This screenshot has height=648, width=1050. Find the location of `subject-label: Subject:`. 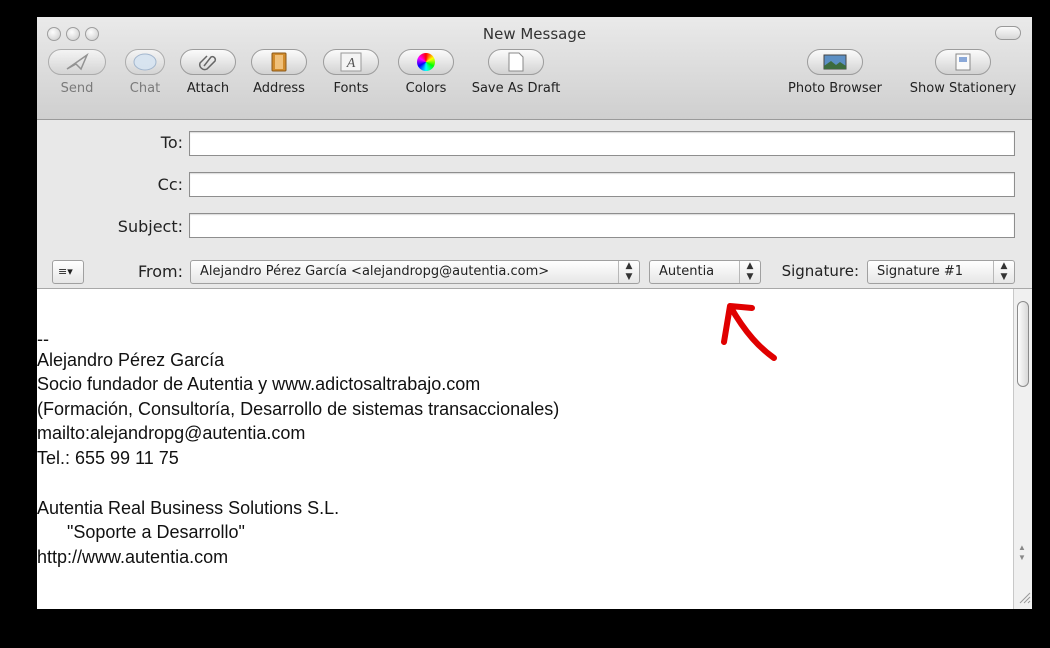

subject-label: Subject: is located at coordinates (150, 226).